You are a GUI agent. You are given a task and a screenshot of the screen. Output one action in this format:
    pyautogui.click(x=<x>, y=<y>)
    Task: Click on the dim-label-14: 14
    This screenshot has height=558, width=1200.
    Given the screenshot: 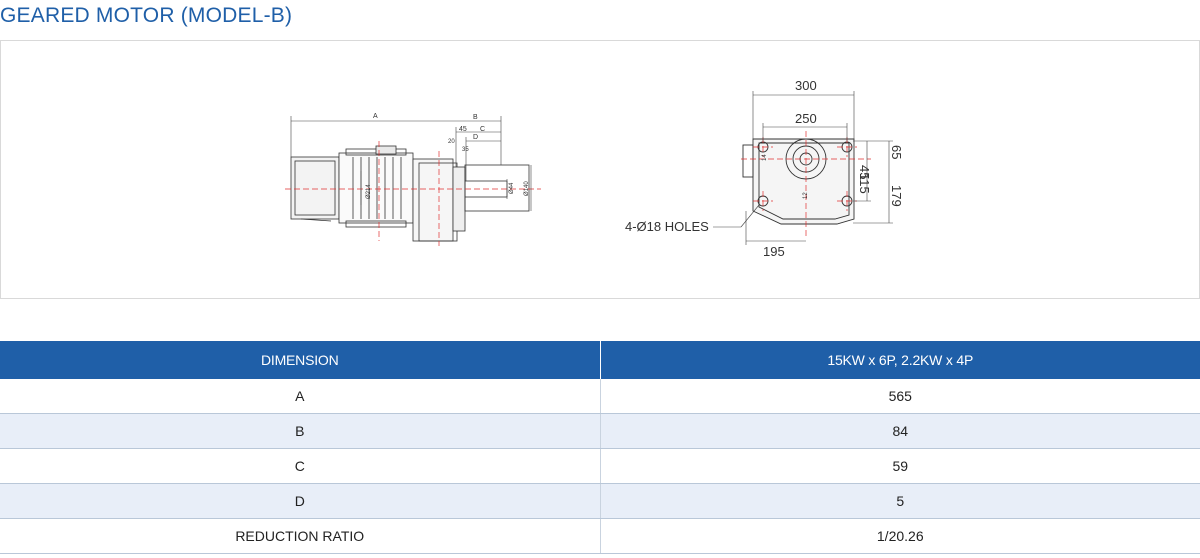 What is the action you would take?
    pyautogui.click(x=765, y=157)
    